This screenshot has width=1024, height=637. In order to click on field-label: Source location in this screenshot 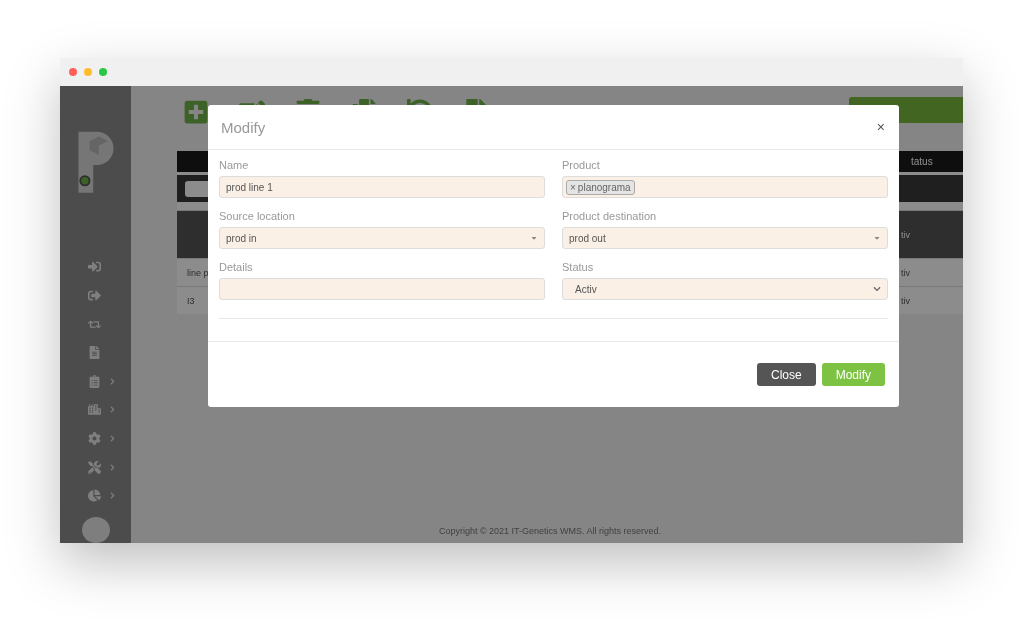, I will do `click(257, 216)`.